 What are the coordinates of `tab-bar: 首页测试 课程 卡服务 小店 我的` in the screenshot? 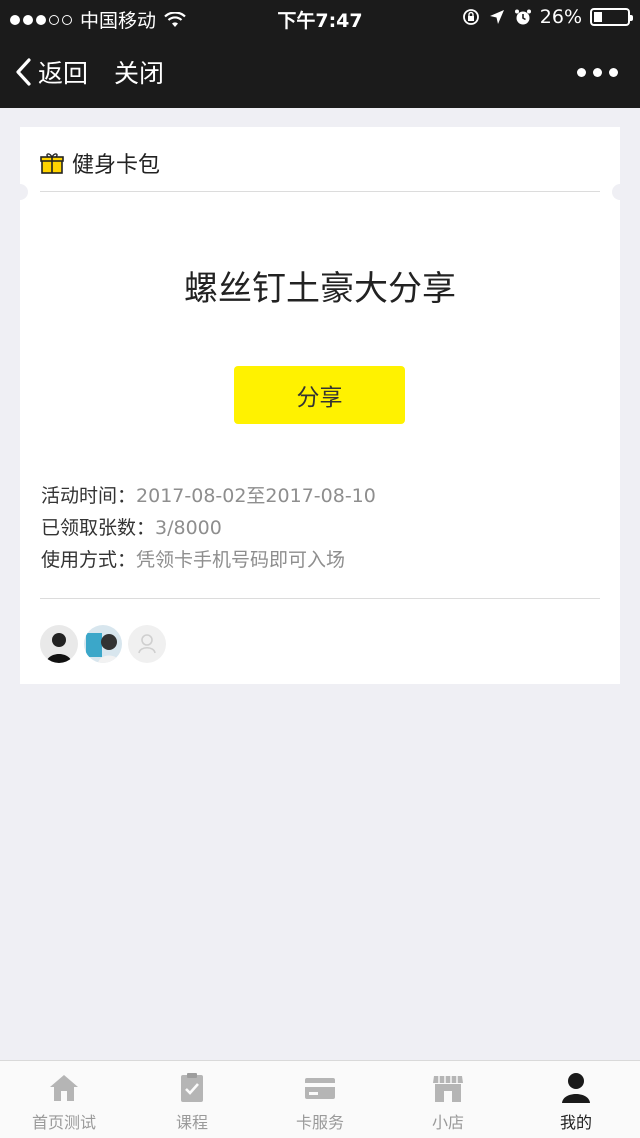 It's located at (320, 1099).